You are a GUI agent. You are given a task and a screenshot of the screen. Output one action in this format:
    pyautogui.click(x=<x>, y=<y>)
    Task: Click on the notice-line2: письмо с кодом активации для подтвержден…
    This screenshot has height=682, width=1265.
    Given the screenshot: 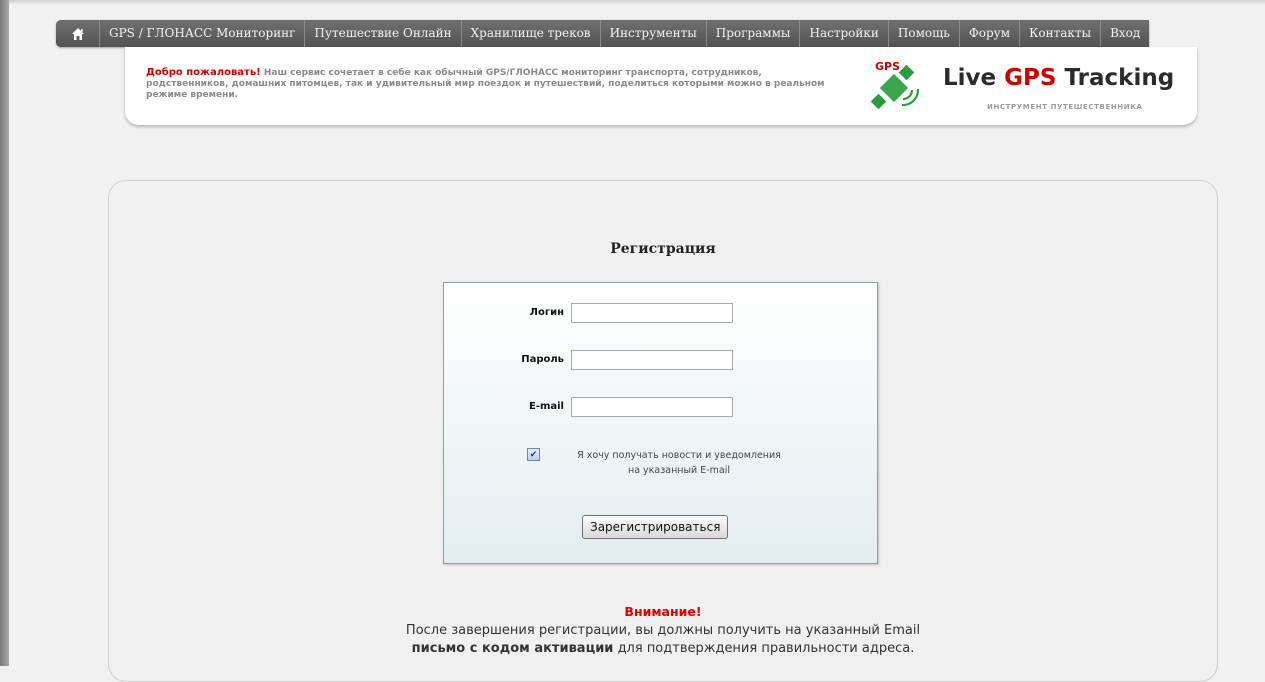 What is the action you would take?
    pyautogui.click(x=663, y=649)
    